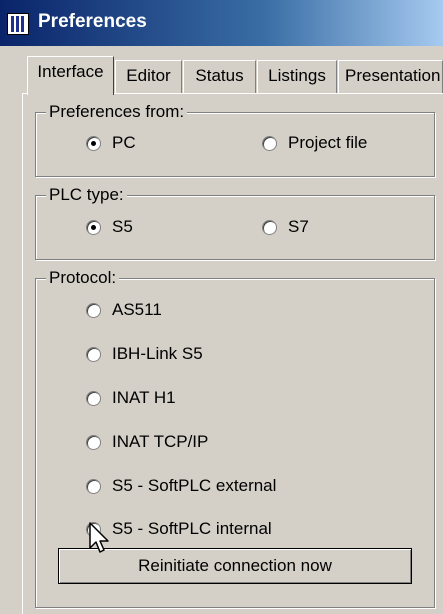 This screenshot has width=443, height=614. I want to click on tab-status: Status, so click(219, 77).